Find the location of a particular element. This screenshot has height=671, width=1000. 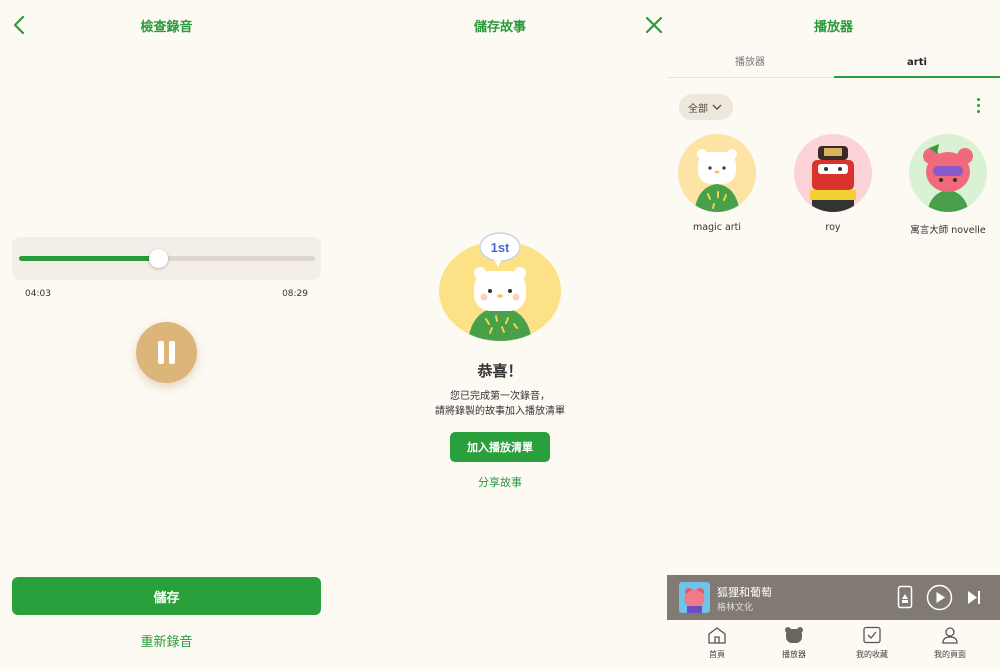

nav-home: 首頁 is located at coordinates (717, 643).